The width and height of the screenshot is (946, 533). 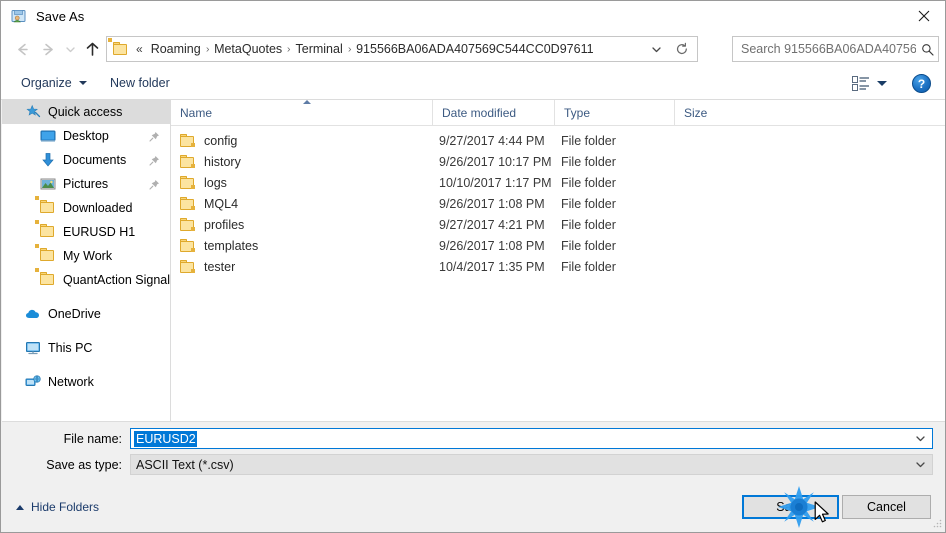 I want to click on new-folder-label: New folder, so click(x=140, y=83).